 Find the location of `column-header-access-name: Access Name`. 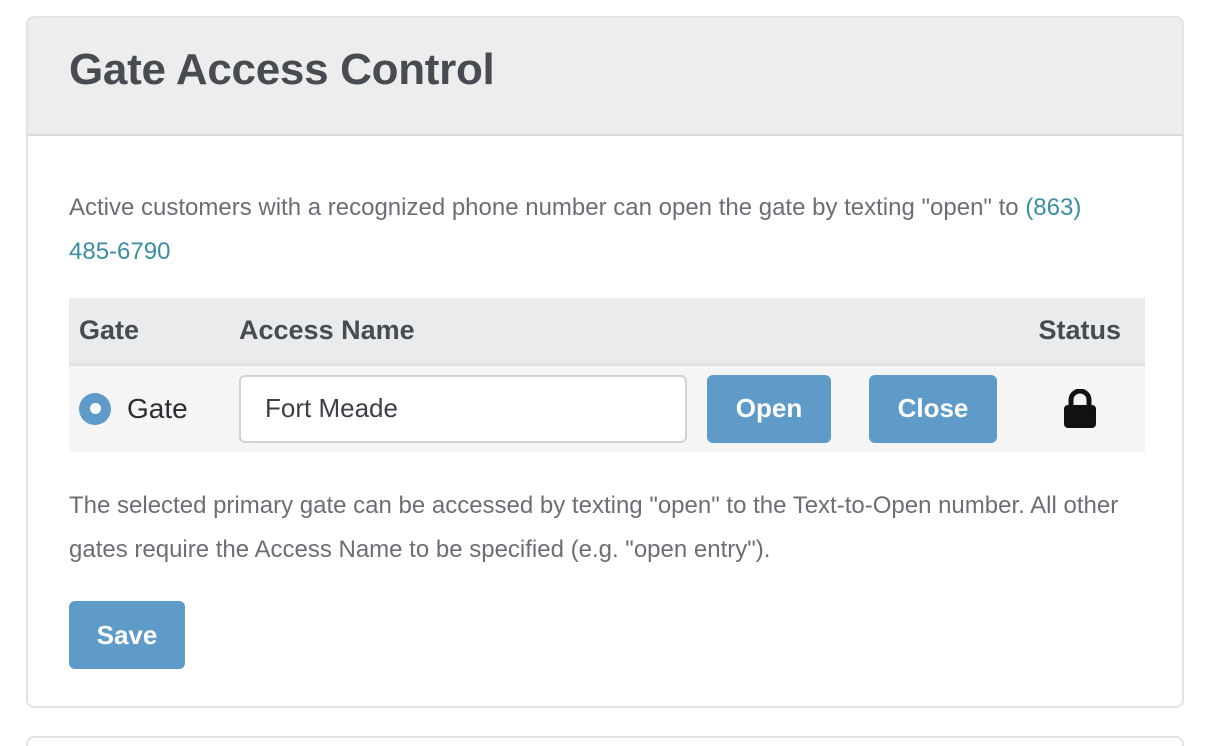

column-header-access-name: Access Name is located at coordinates (618, 332).